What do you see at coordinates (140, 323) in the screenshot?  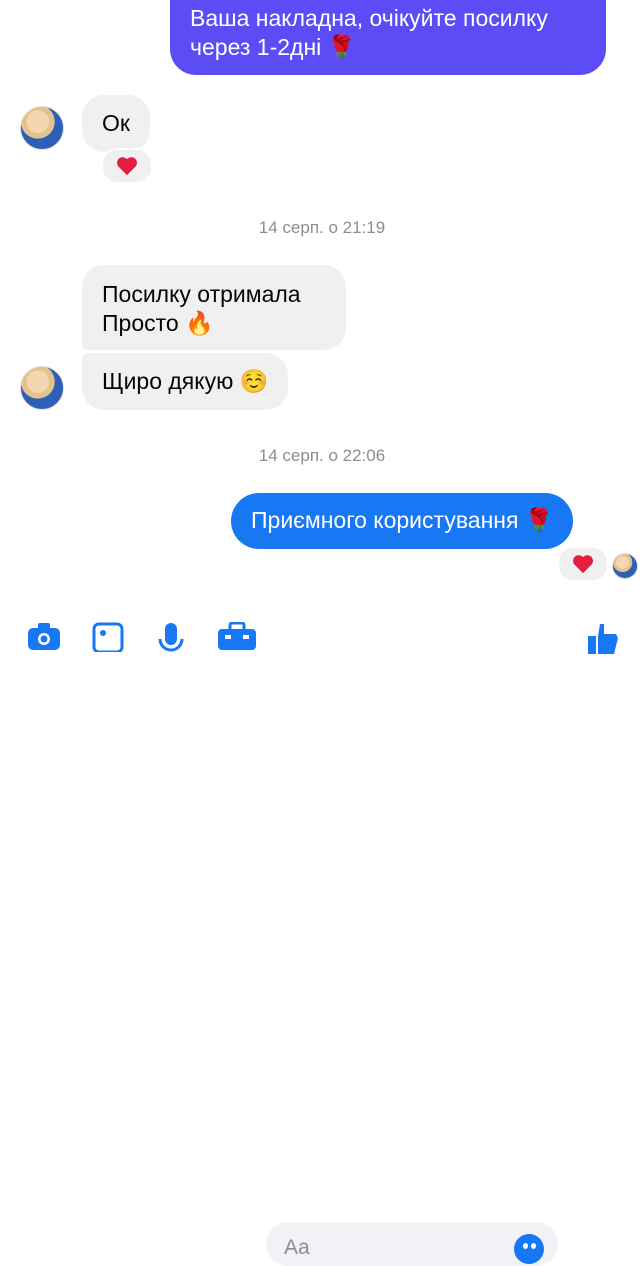 I see `message-line: Просто` at bounding box center [140, 323].